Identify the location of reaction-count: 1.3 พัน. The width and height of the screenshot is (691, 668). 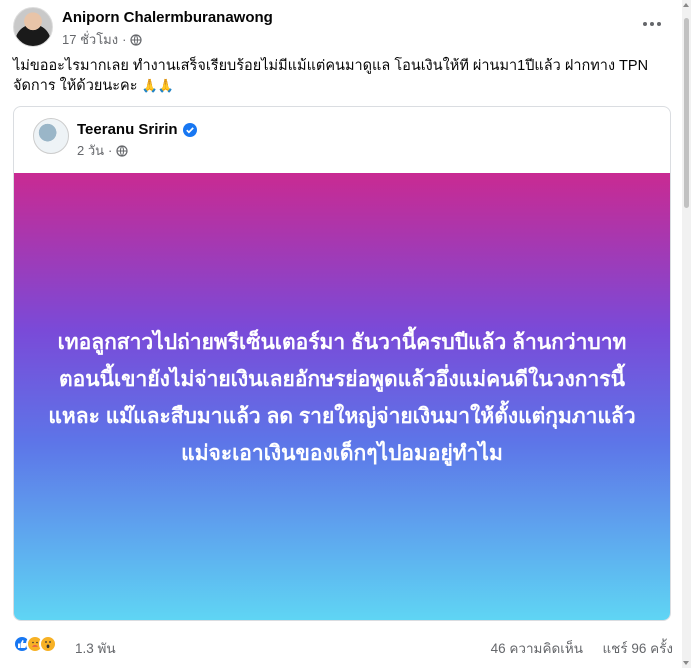
(95, 648).